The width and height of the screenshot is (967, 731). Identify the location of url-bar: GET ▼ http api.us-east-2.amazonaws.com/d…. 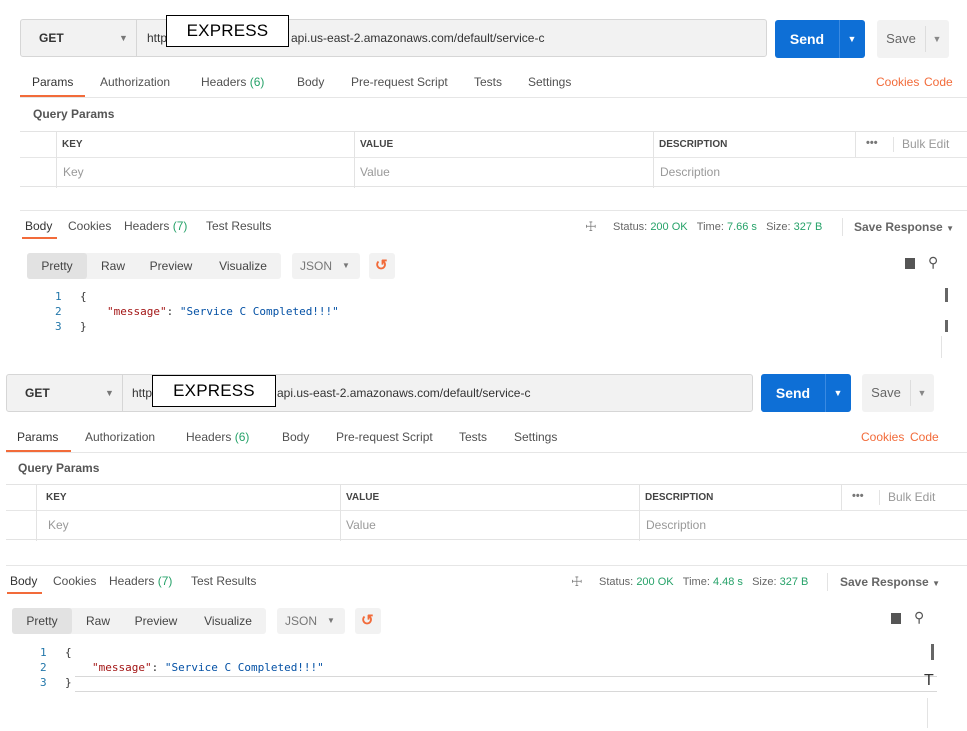
(393, 38).